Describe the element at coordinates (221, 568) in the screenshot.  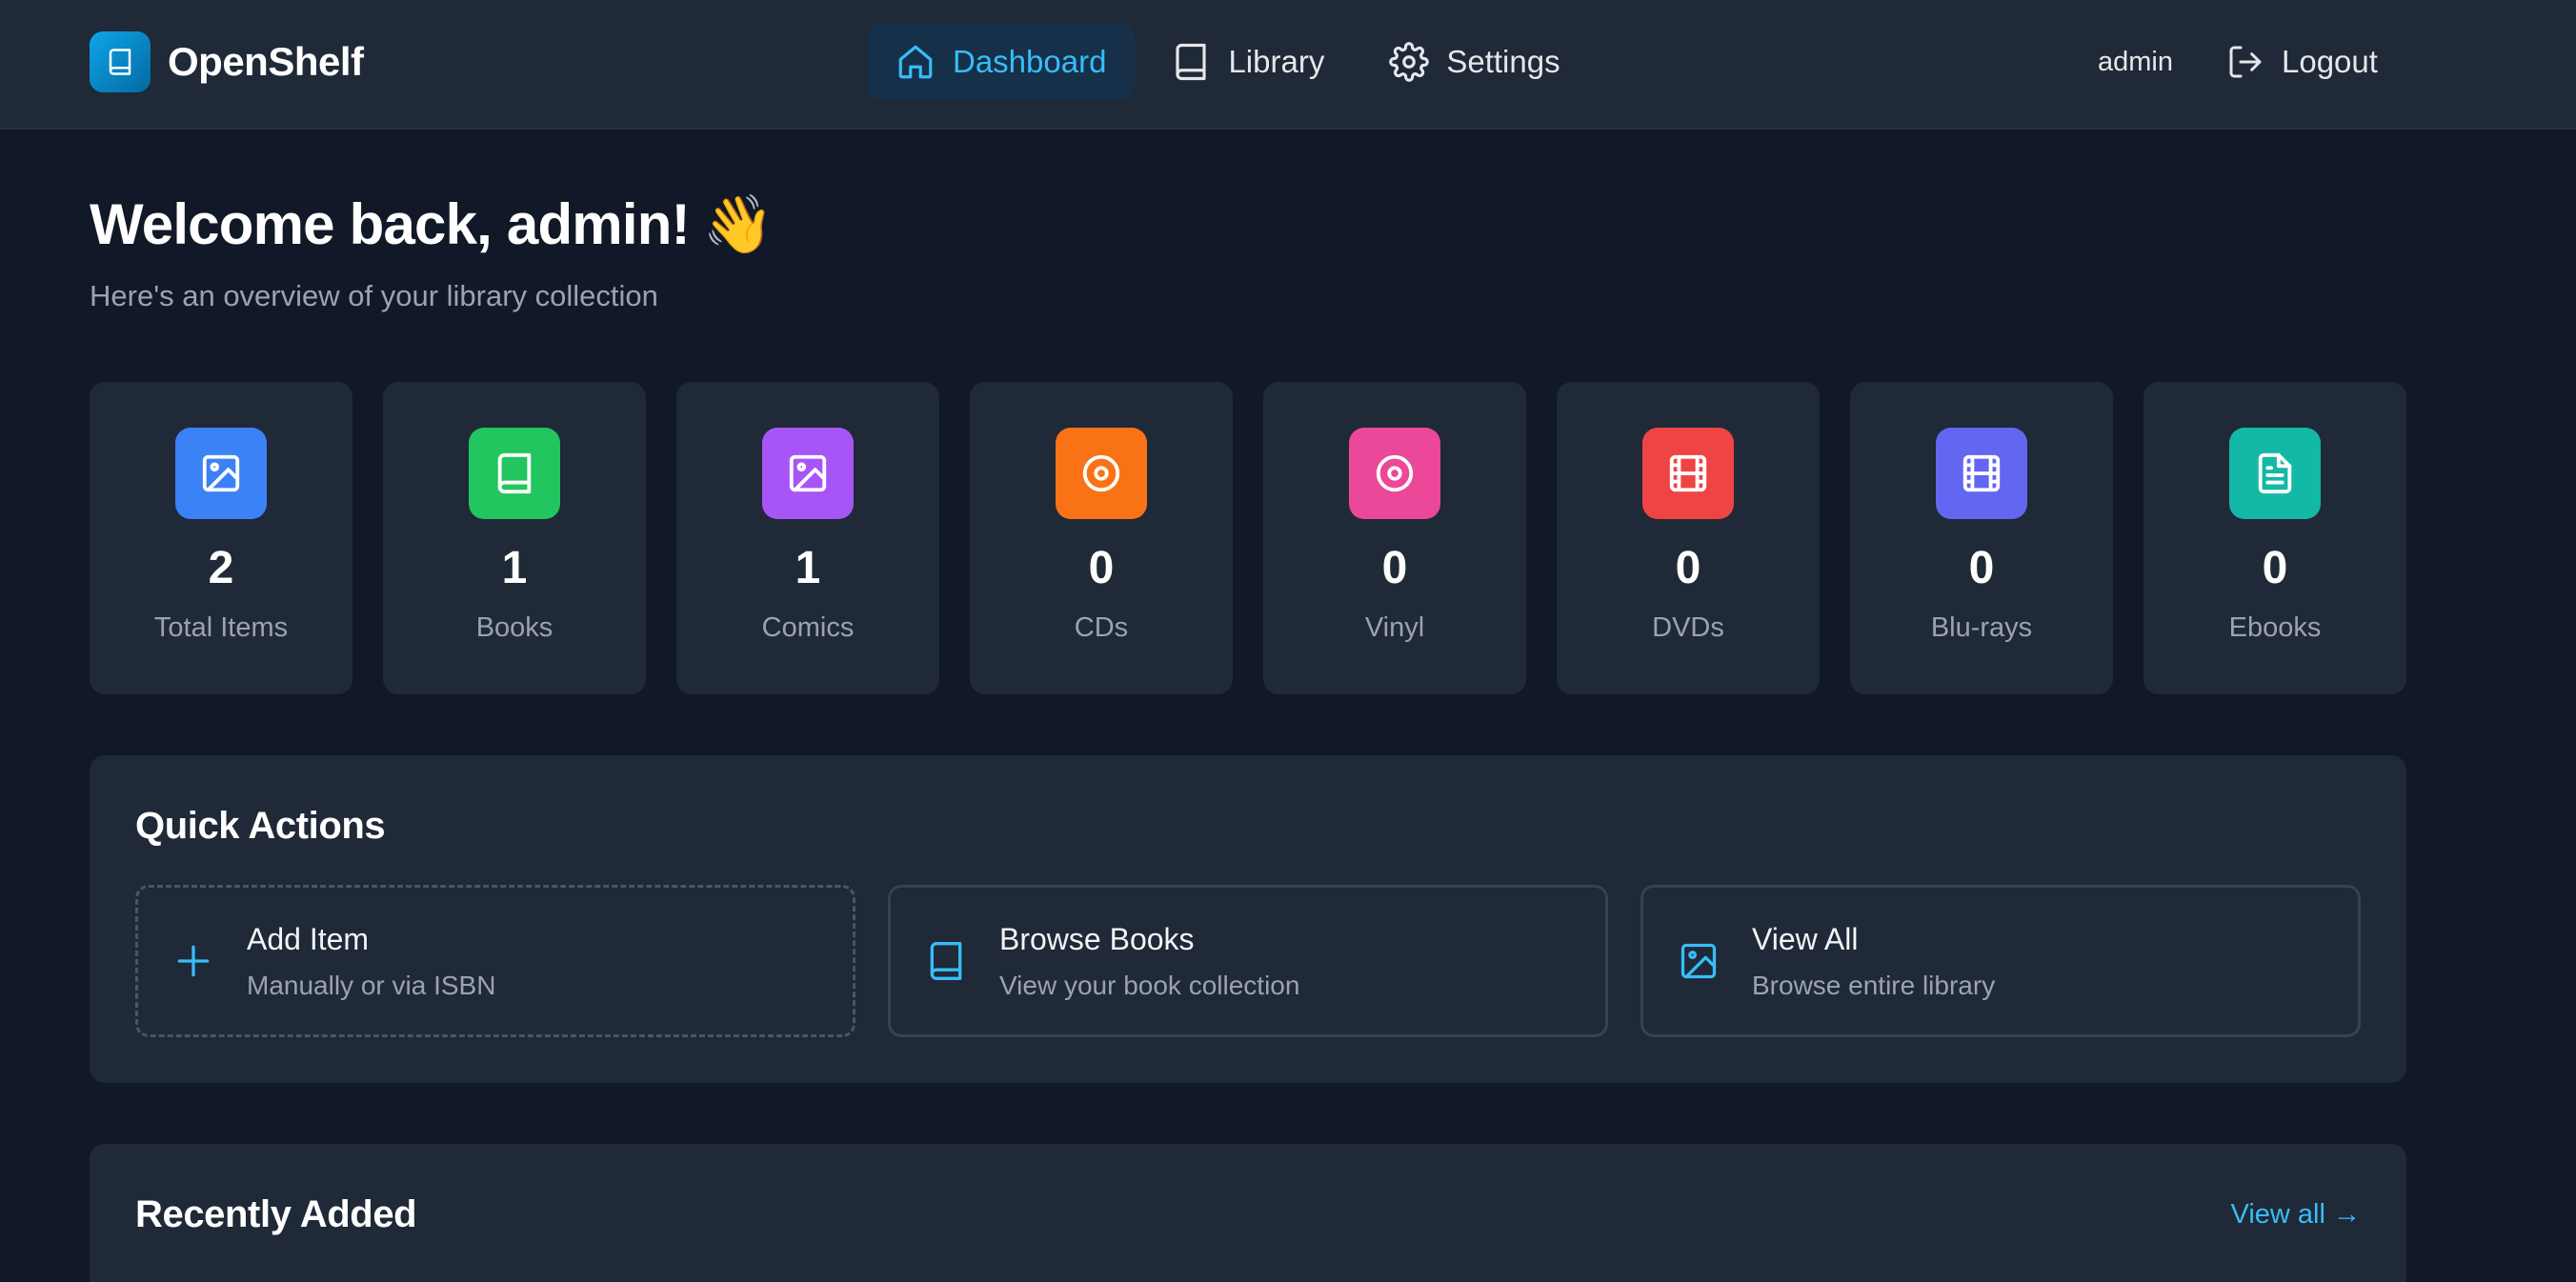
I see `stat-value: 2` at that location.